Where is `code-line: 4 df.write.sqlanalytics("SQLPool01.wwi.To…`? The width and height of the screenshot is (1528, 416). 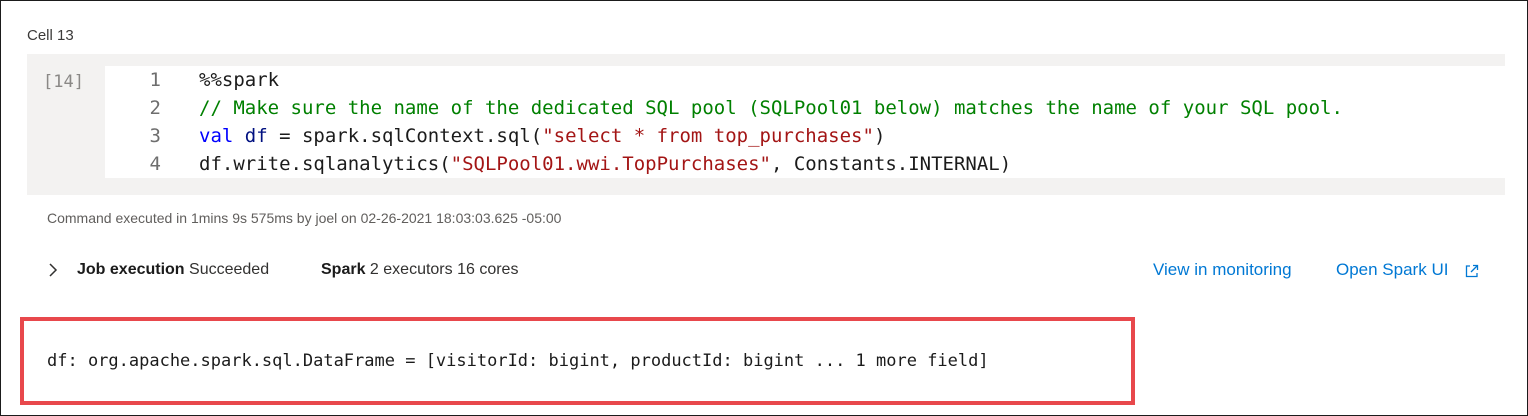
code-line: 4 df.write.sqlanalytics("SQLPool01.wwi.To… is located at coordinates (558, 164).